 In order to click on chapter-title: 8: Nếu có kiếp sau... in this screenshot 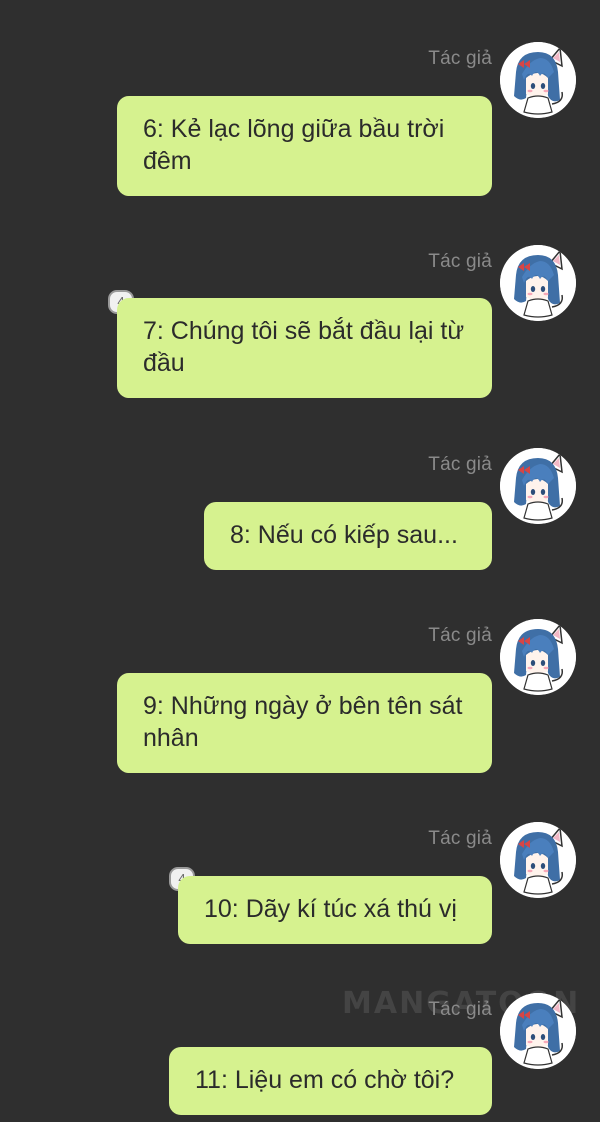, I will do `click(344, 535)`.